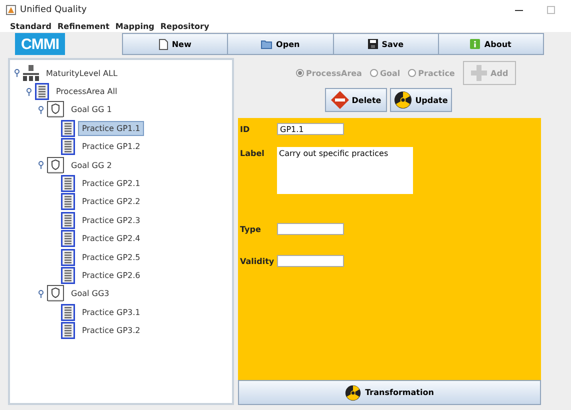 The image size is (571, 410). I want to click on app-icon, so click(11, 10).